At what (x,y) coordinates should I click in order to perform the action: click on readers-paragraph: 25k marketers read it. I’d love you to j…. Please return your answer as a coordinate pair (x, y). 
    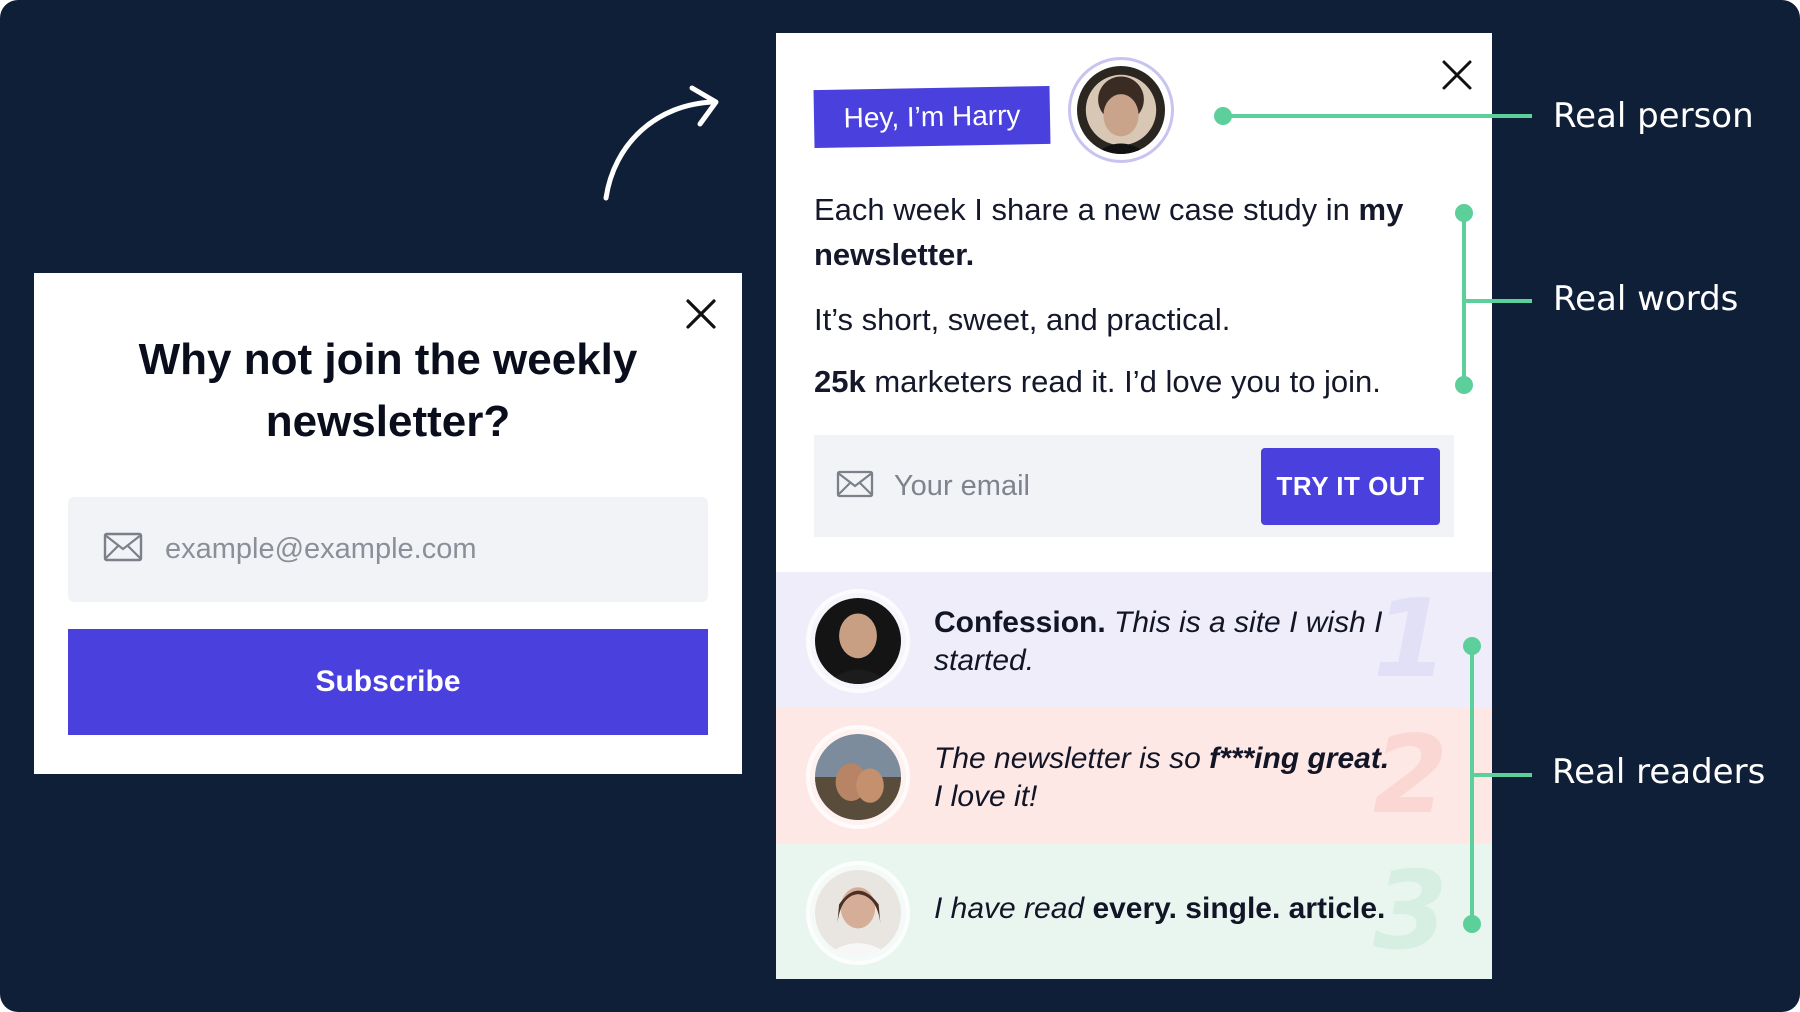
    Looking at the image, I should click on (1134, 381).